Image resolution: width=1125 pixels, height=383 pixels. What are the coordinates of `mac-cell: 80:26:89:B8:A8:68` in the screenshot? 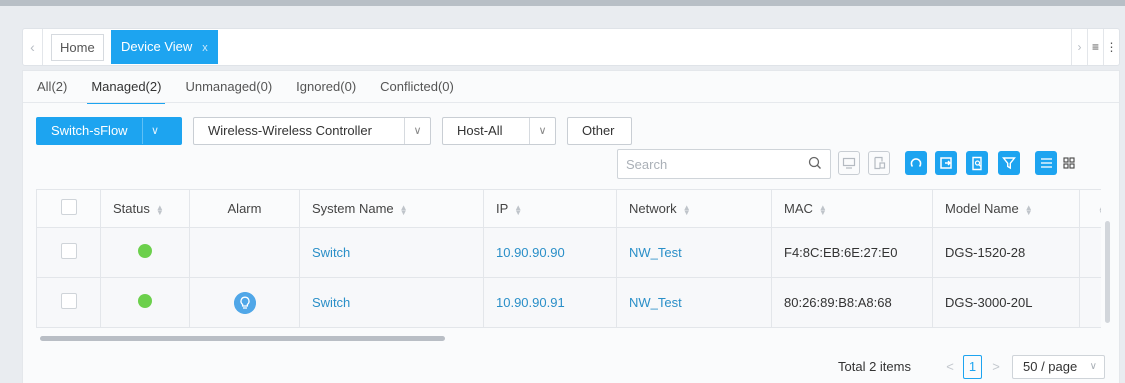 It's located at (852, 302).